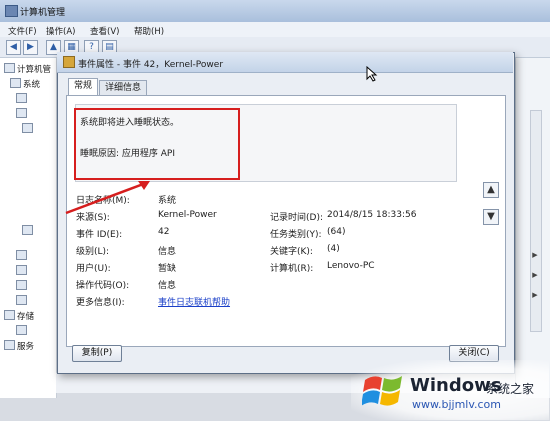 The image size is (550, 421). I want to click on event-id-value: 42, so click(164, 232).